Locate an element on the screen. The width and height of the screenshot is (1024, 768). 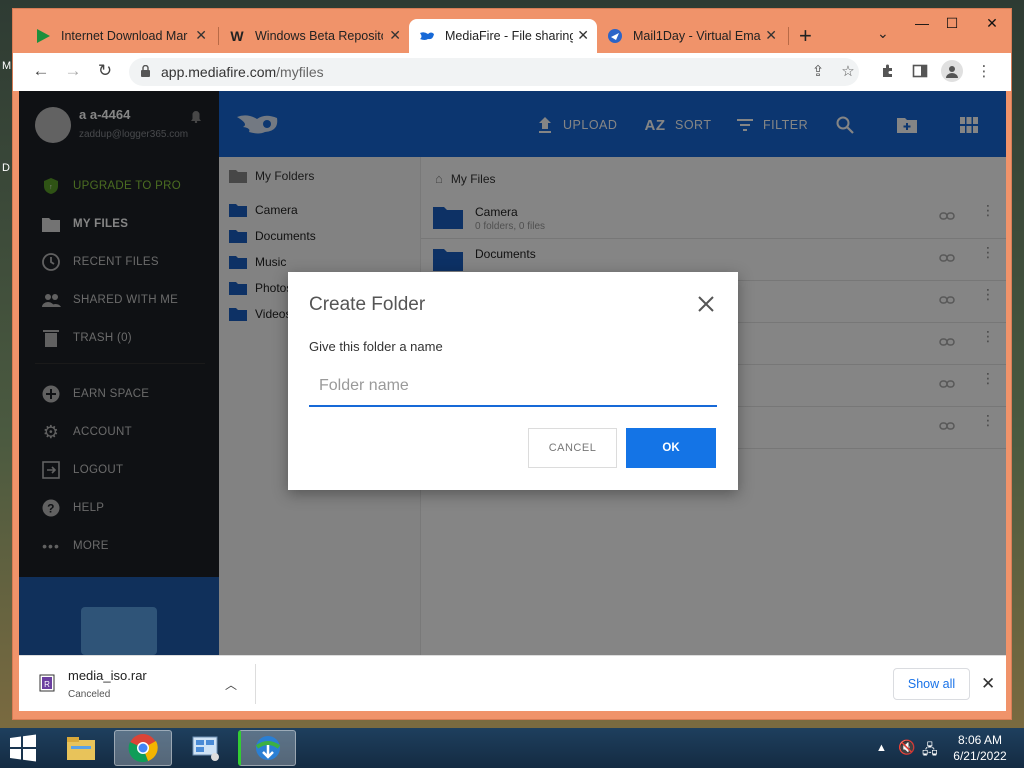
url-path: /myfiles is located at coordinates (300, 72).